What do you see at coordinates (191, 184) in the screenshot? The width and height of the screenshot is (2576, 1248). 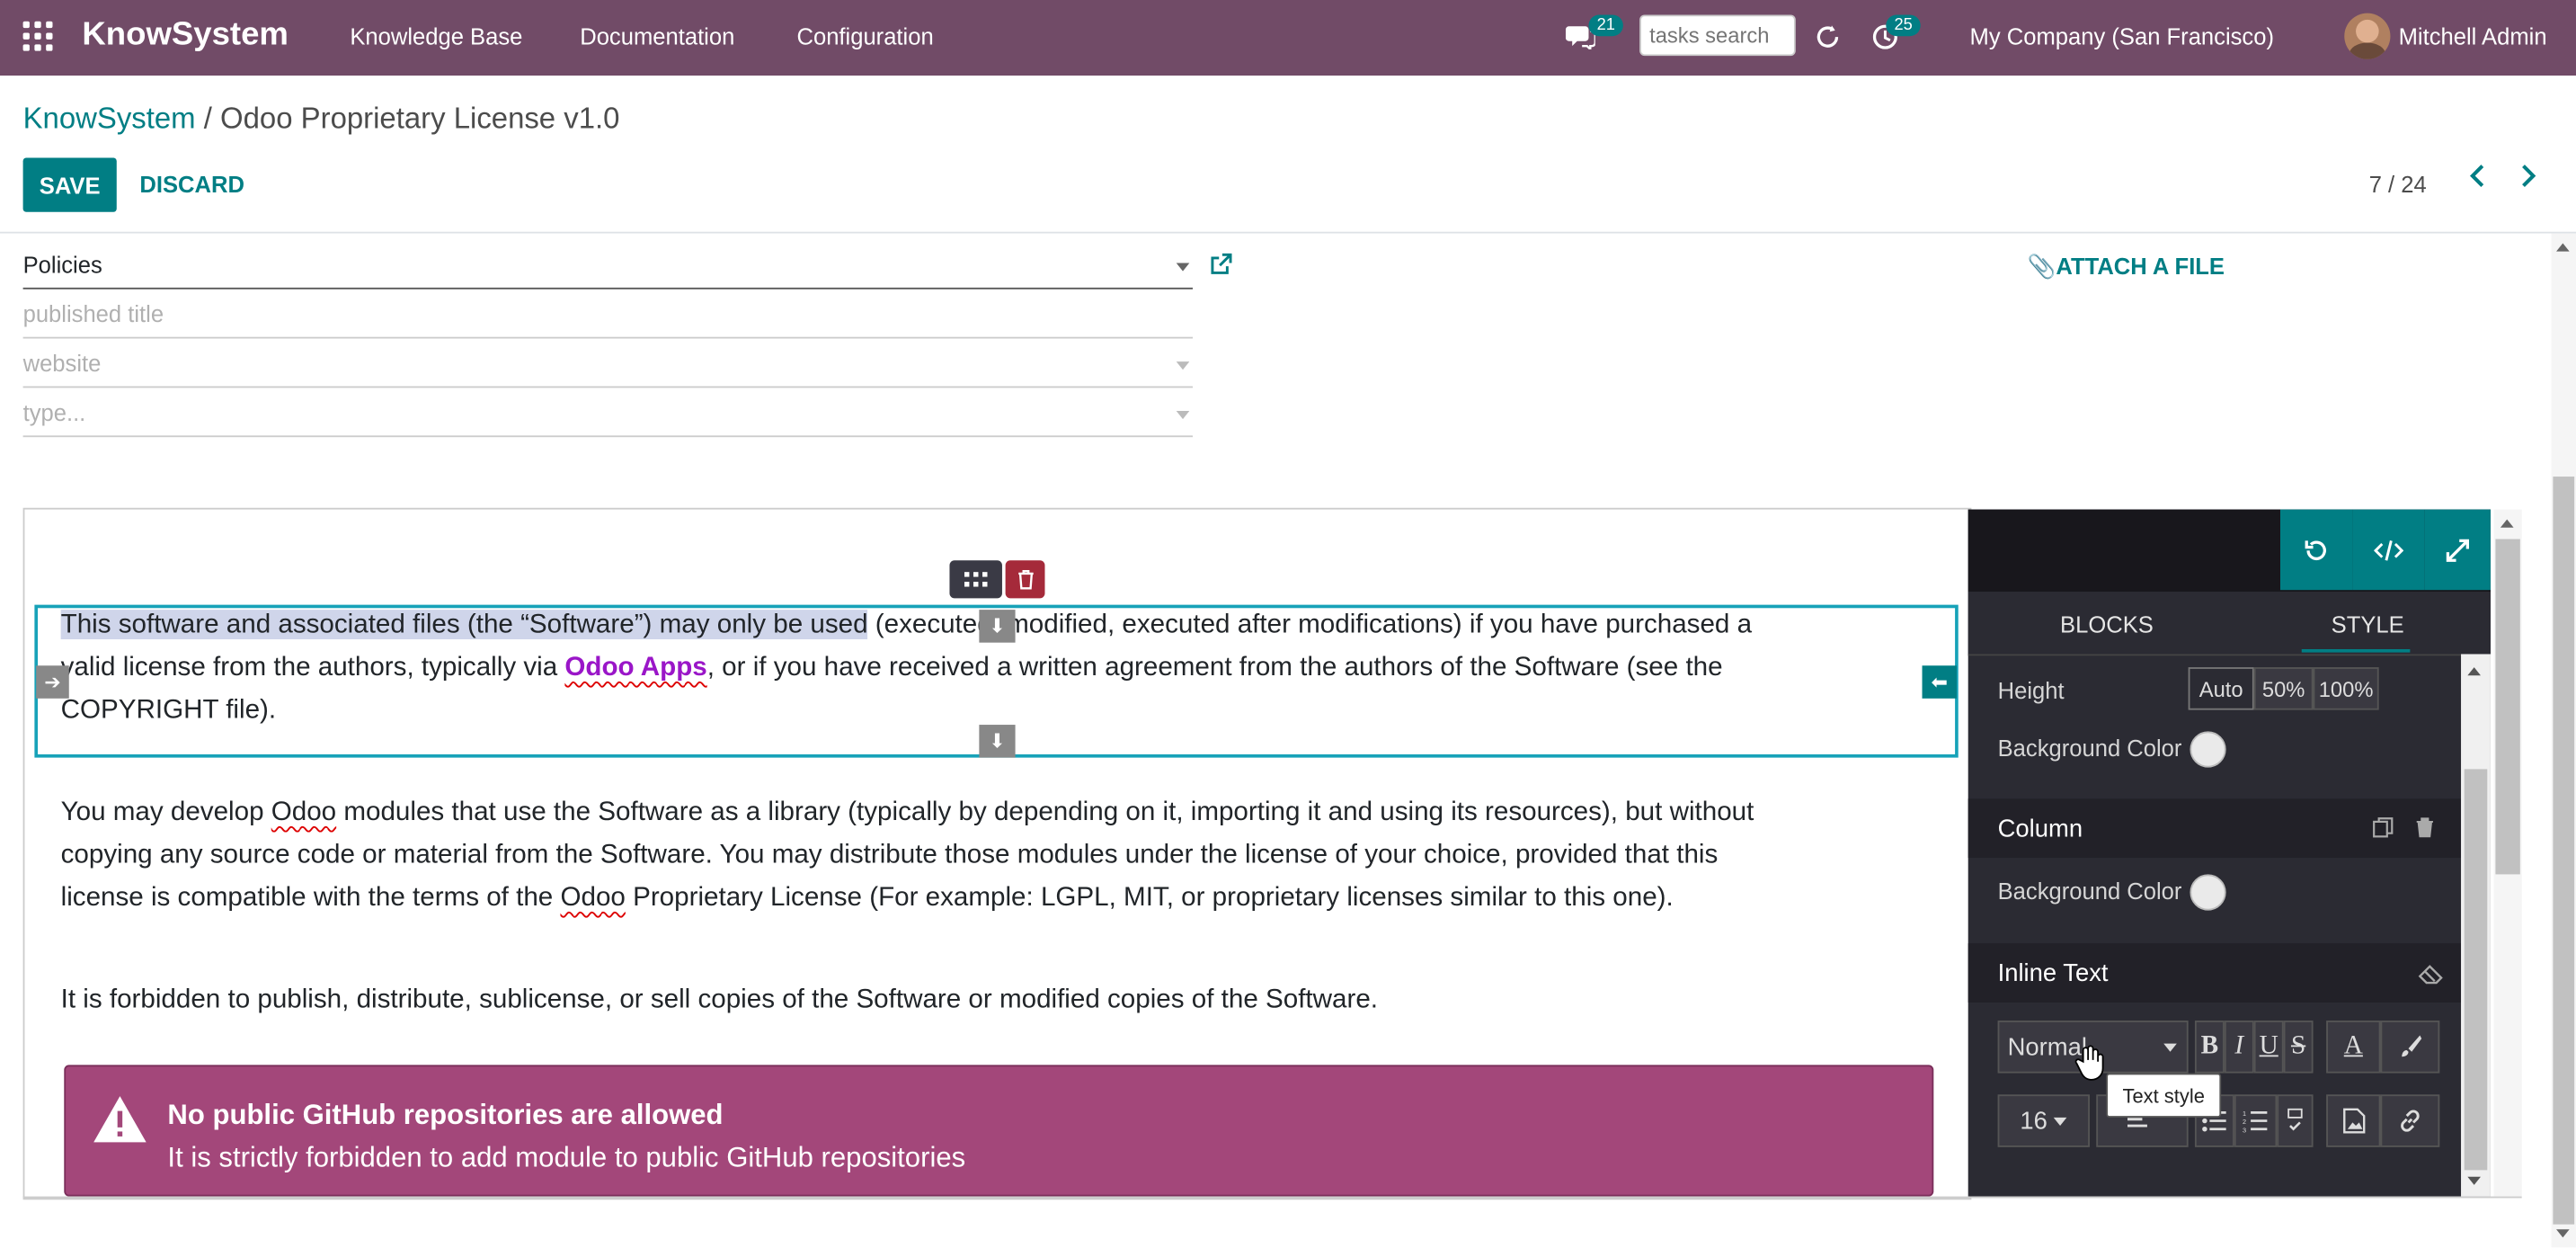 I see `discard-button: DISCARD` at bounding box center [191, 184].